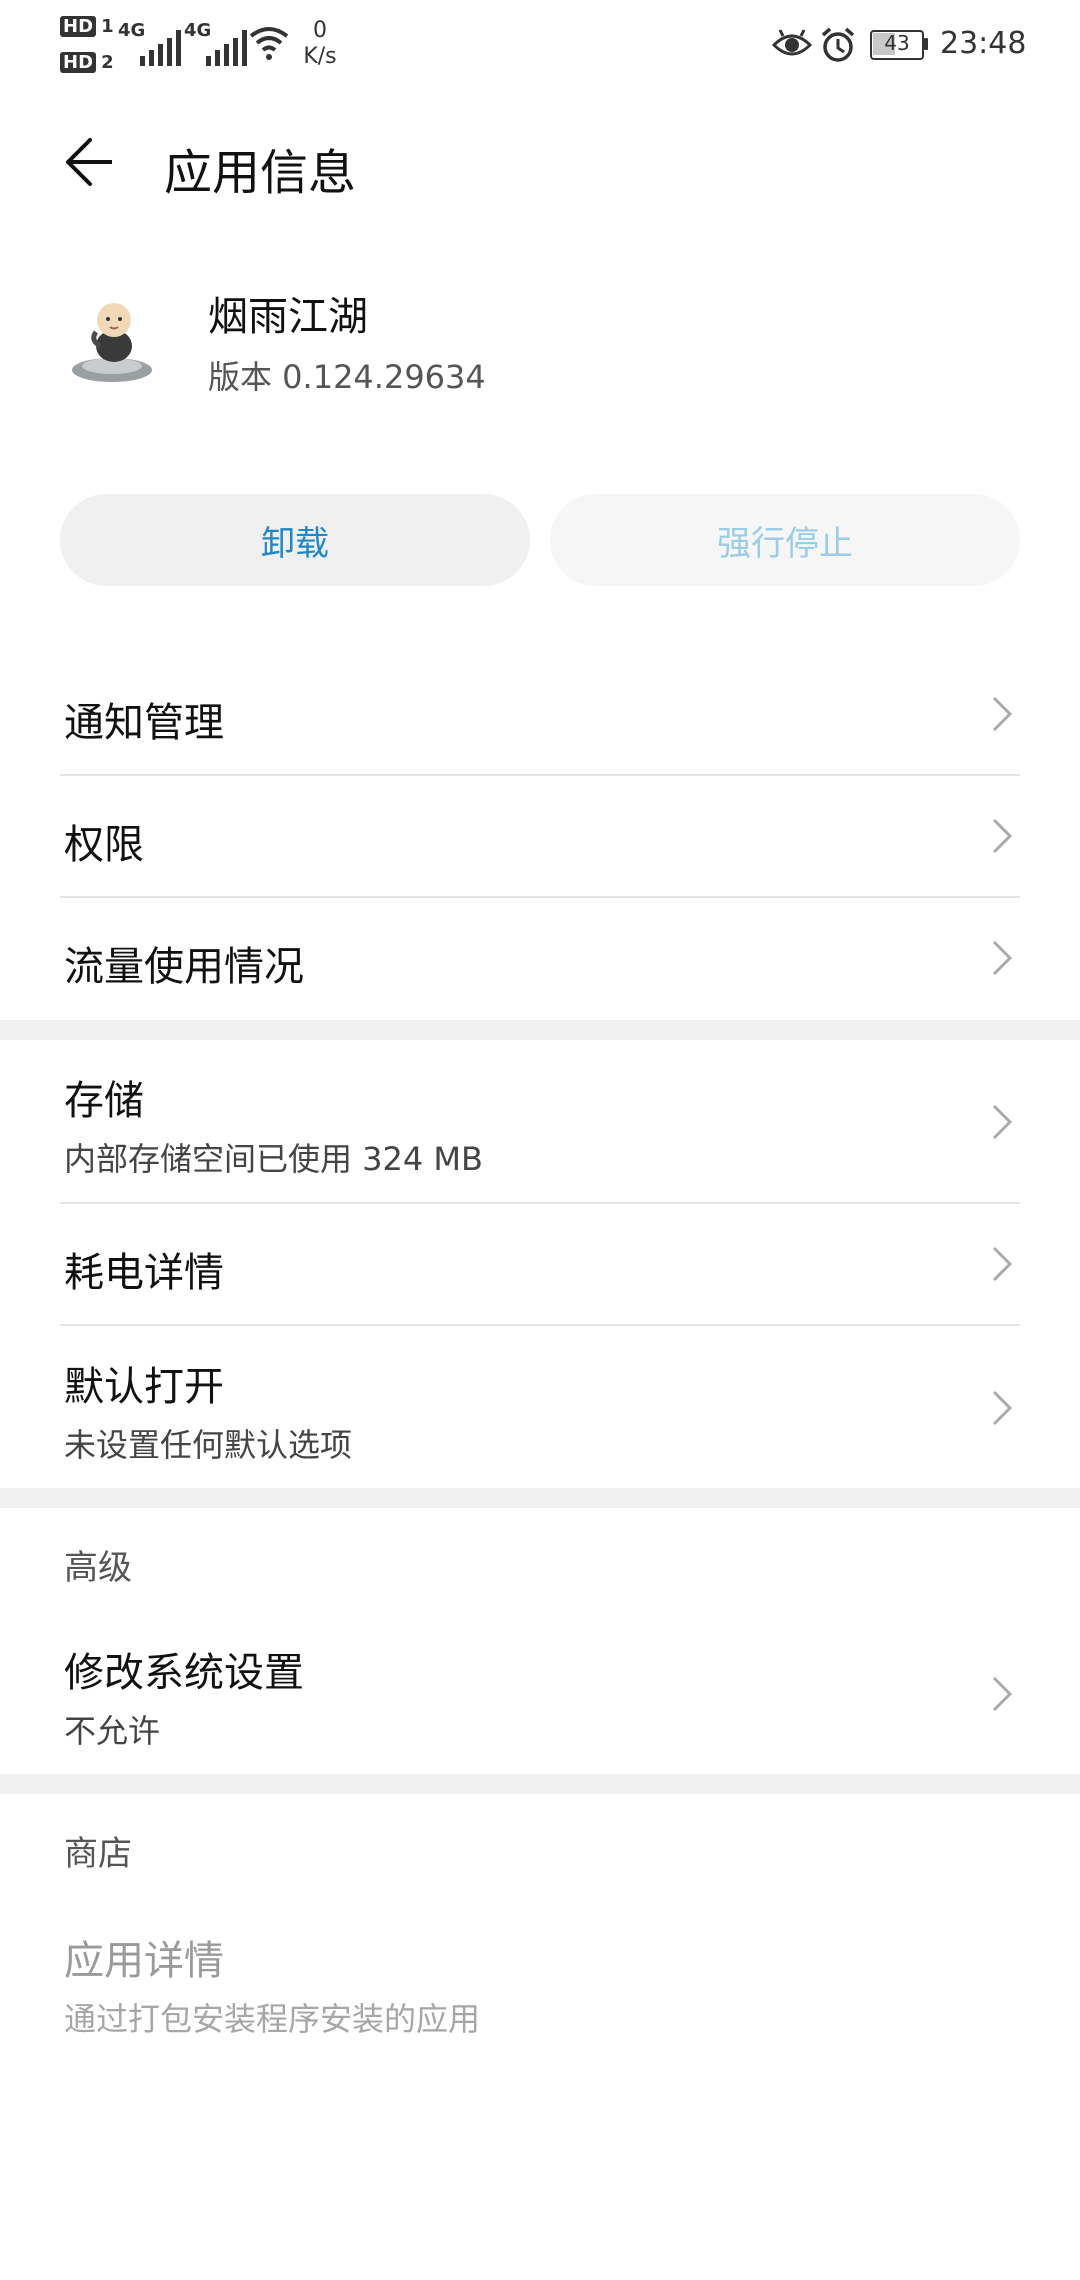 The height and width of the screenshot is (2280, 1080). I want to click on list-item-storage: 存储 内部存储空间已使用 324 MB, so click(540, 1121).